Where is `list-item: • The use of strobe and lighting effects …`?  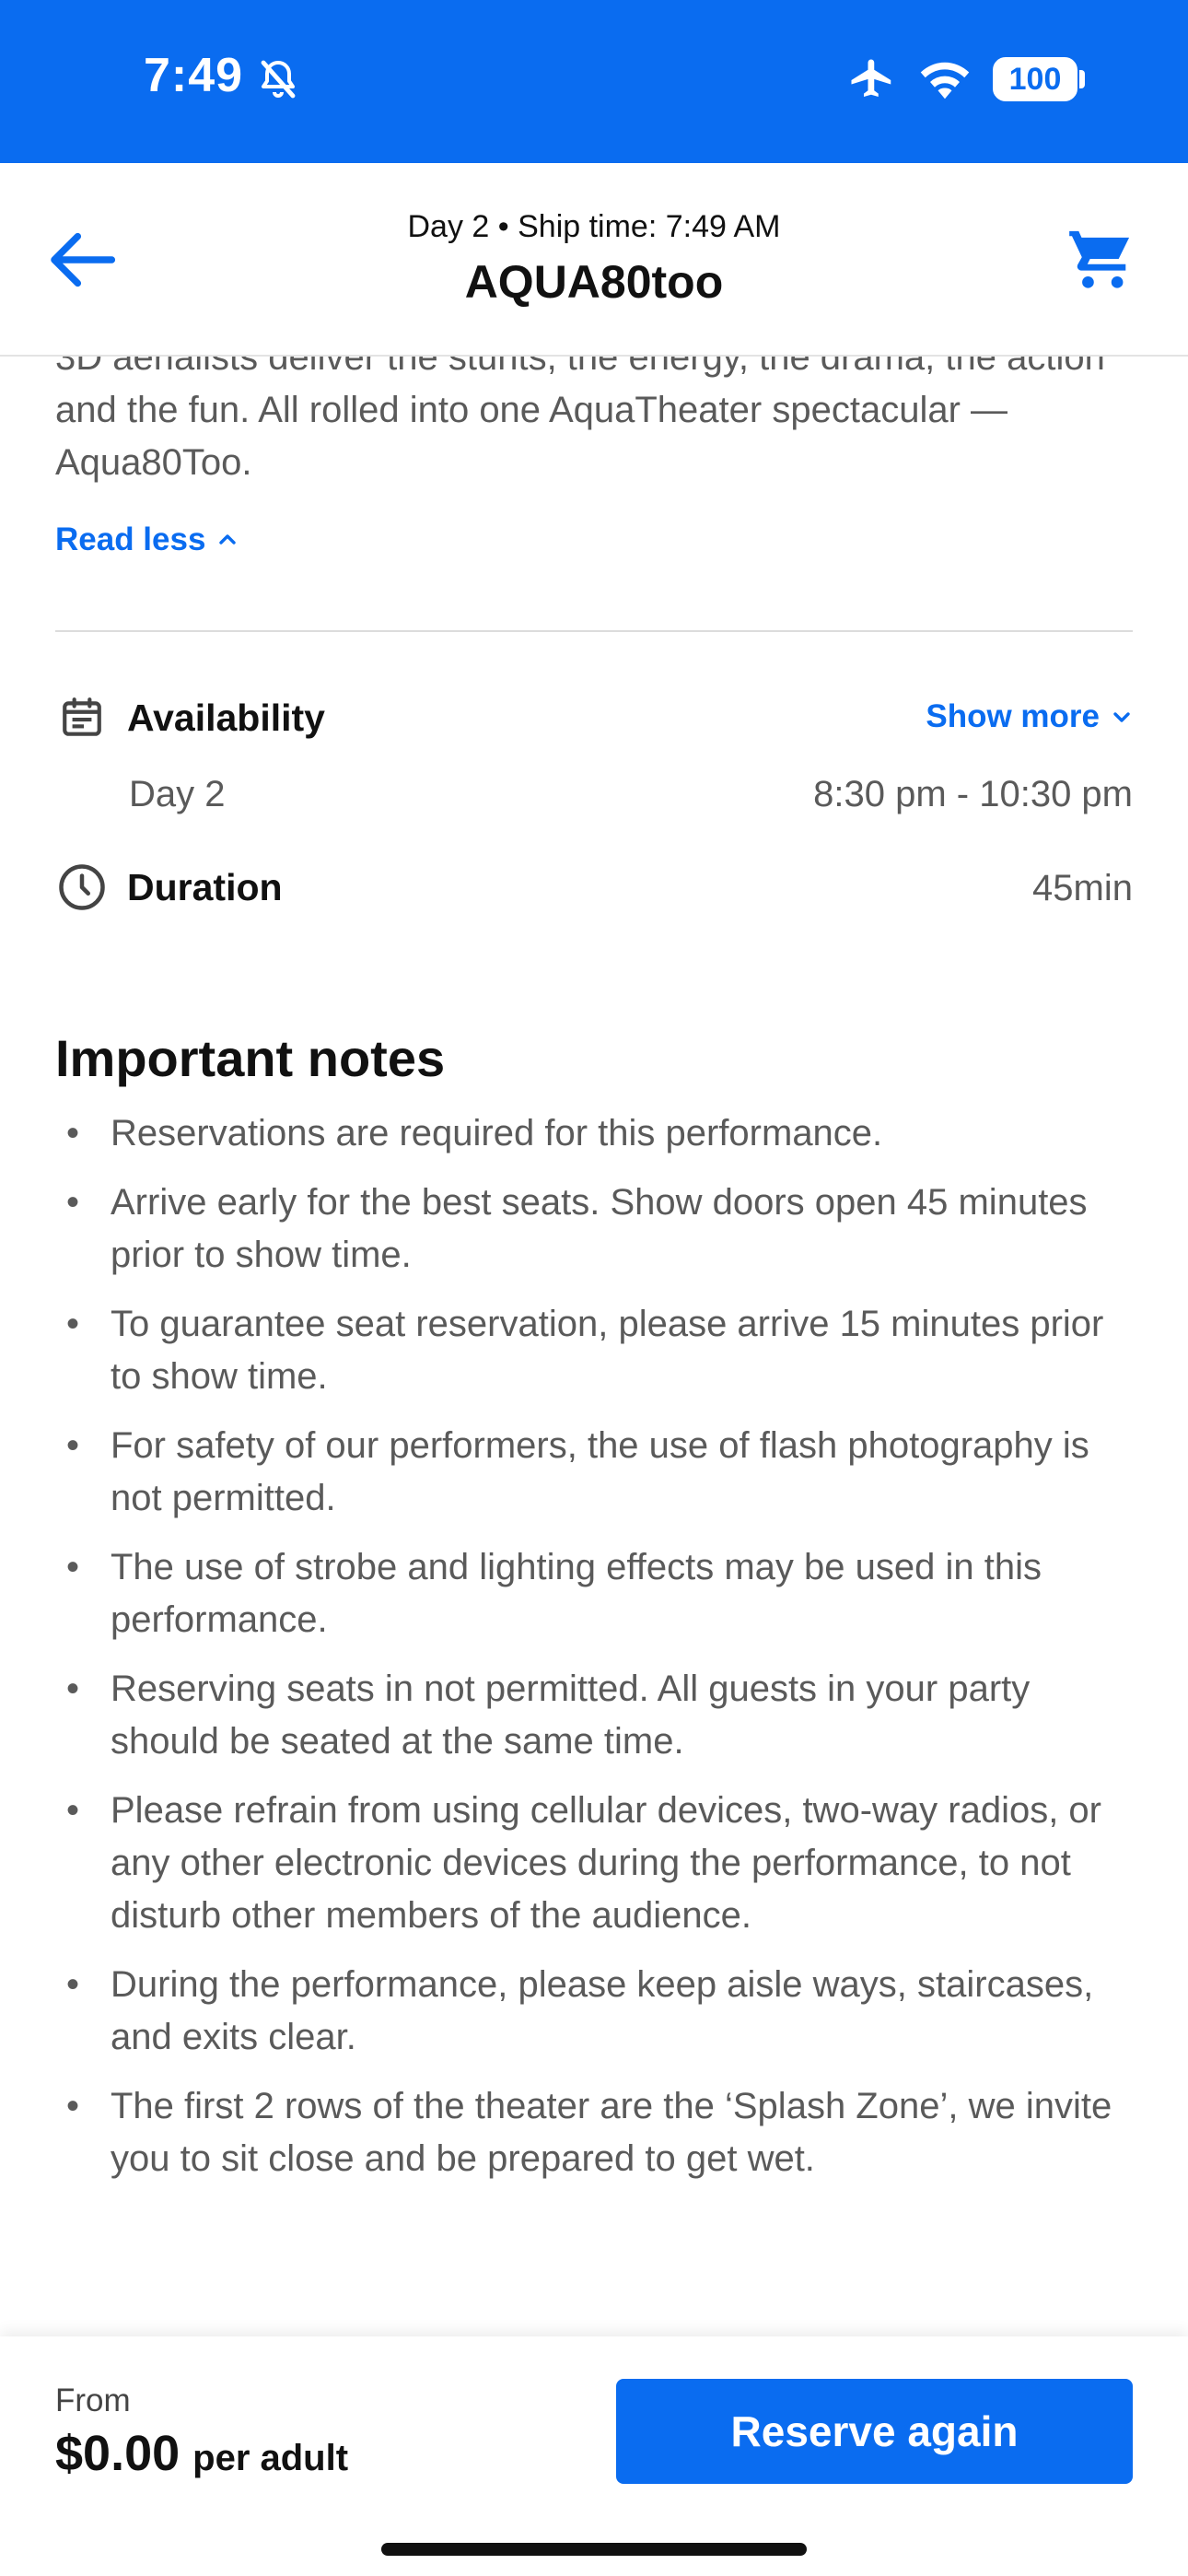 list-item: • The use of strobe and lighting effects … is located at coordinates (554, 1593).